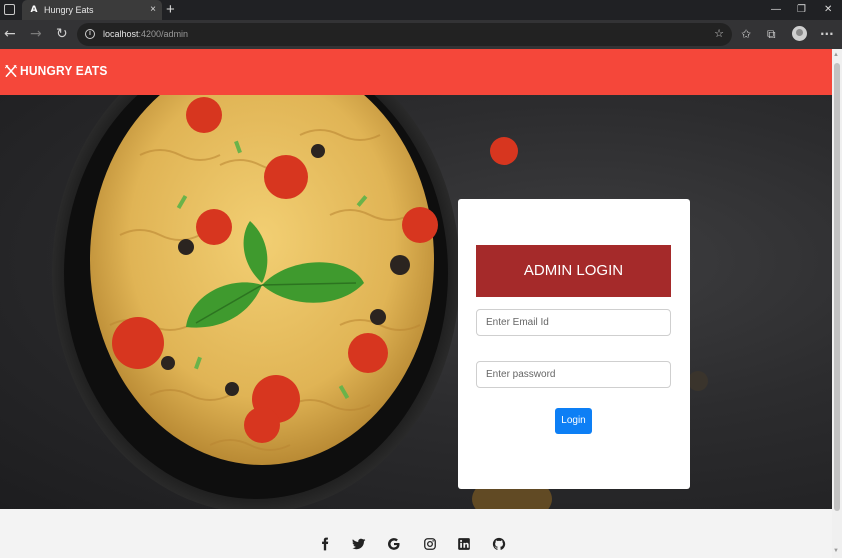  Describe the element at coordinates (421, 10) in the screenshot. I see `browser-tab-bar: A Hungry Eats × + — ❐ ✕` at that location.